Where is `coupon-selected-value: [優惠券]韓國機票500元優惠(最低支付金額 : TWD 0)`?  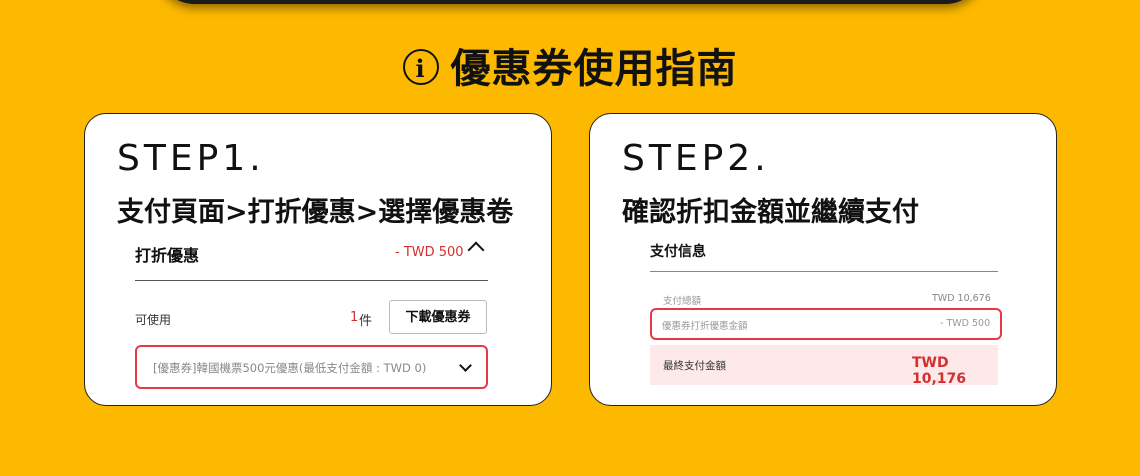
coupon-selected-value: [優惠券]韓國機票500元優惠(最低支付金額 : TWD 0) is located at coordinates (290, 368).